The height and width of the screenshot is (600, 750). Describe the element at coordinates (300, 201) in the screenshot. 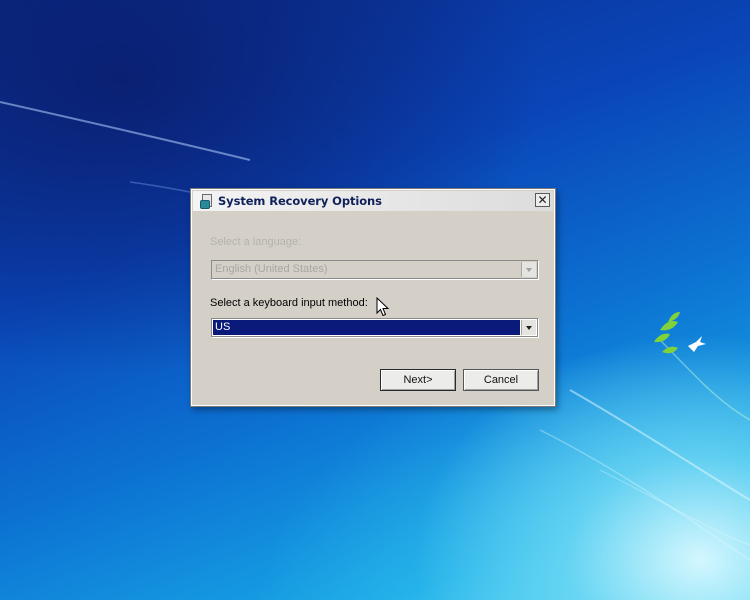

I see `dialog-title: System Recovery Options` at that location.